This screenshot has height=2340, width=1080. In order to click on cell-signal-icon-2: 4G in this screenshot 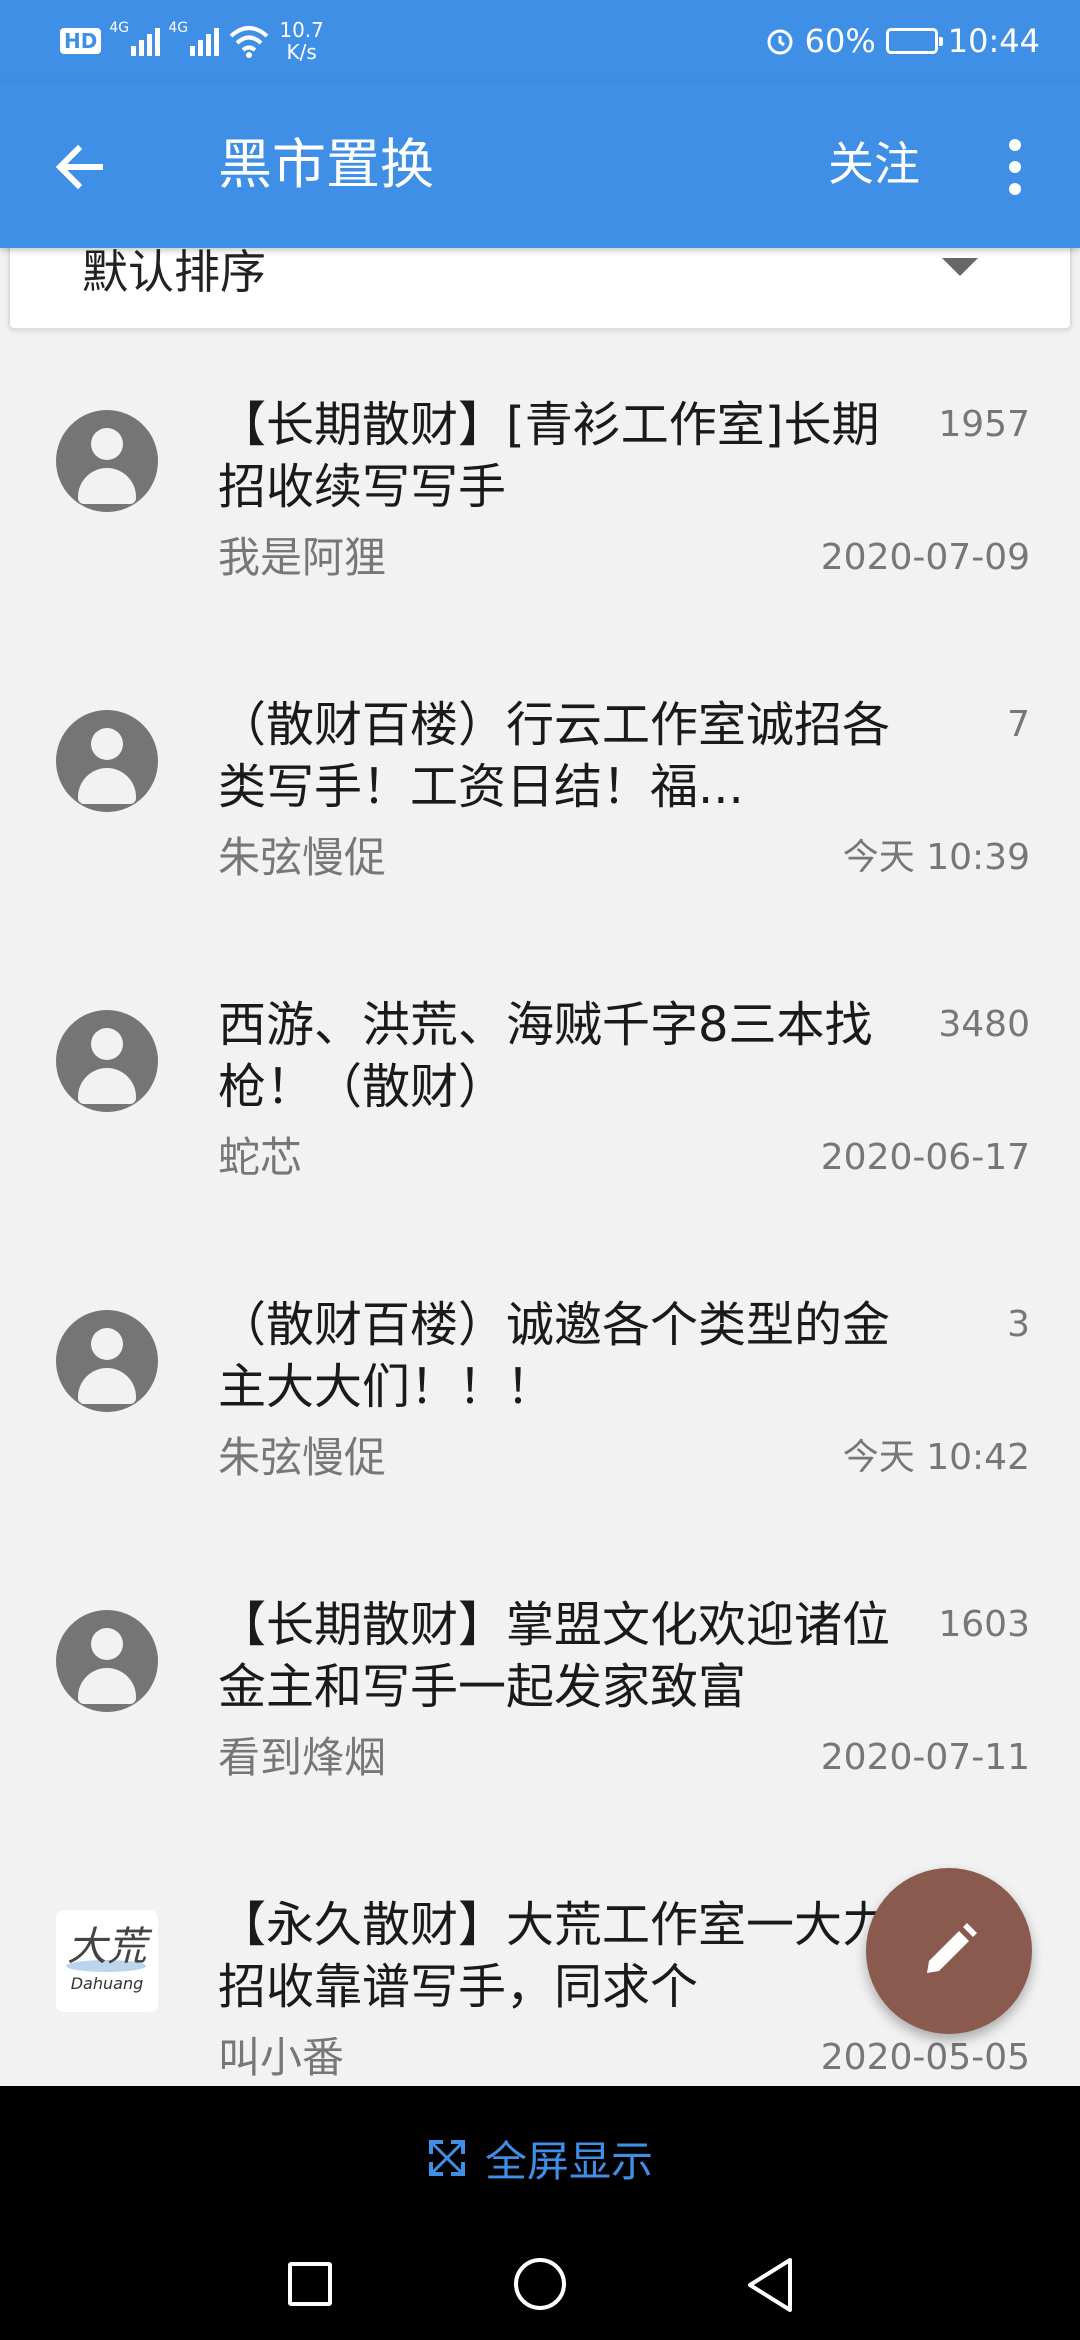, I will do `click(194, 38)`.